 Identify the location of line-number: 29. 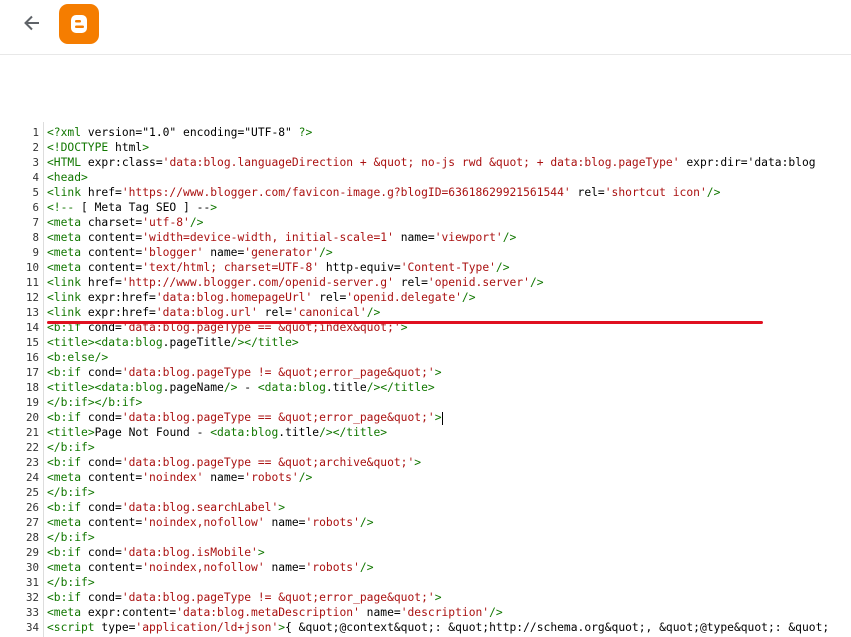
(32, 552).